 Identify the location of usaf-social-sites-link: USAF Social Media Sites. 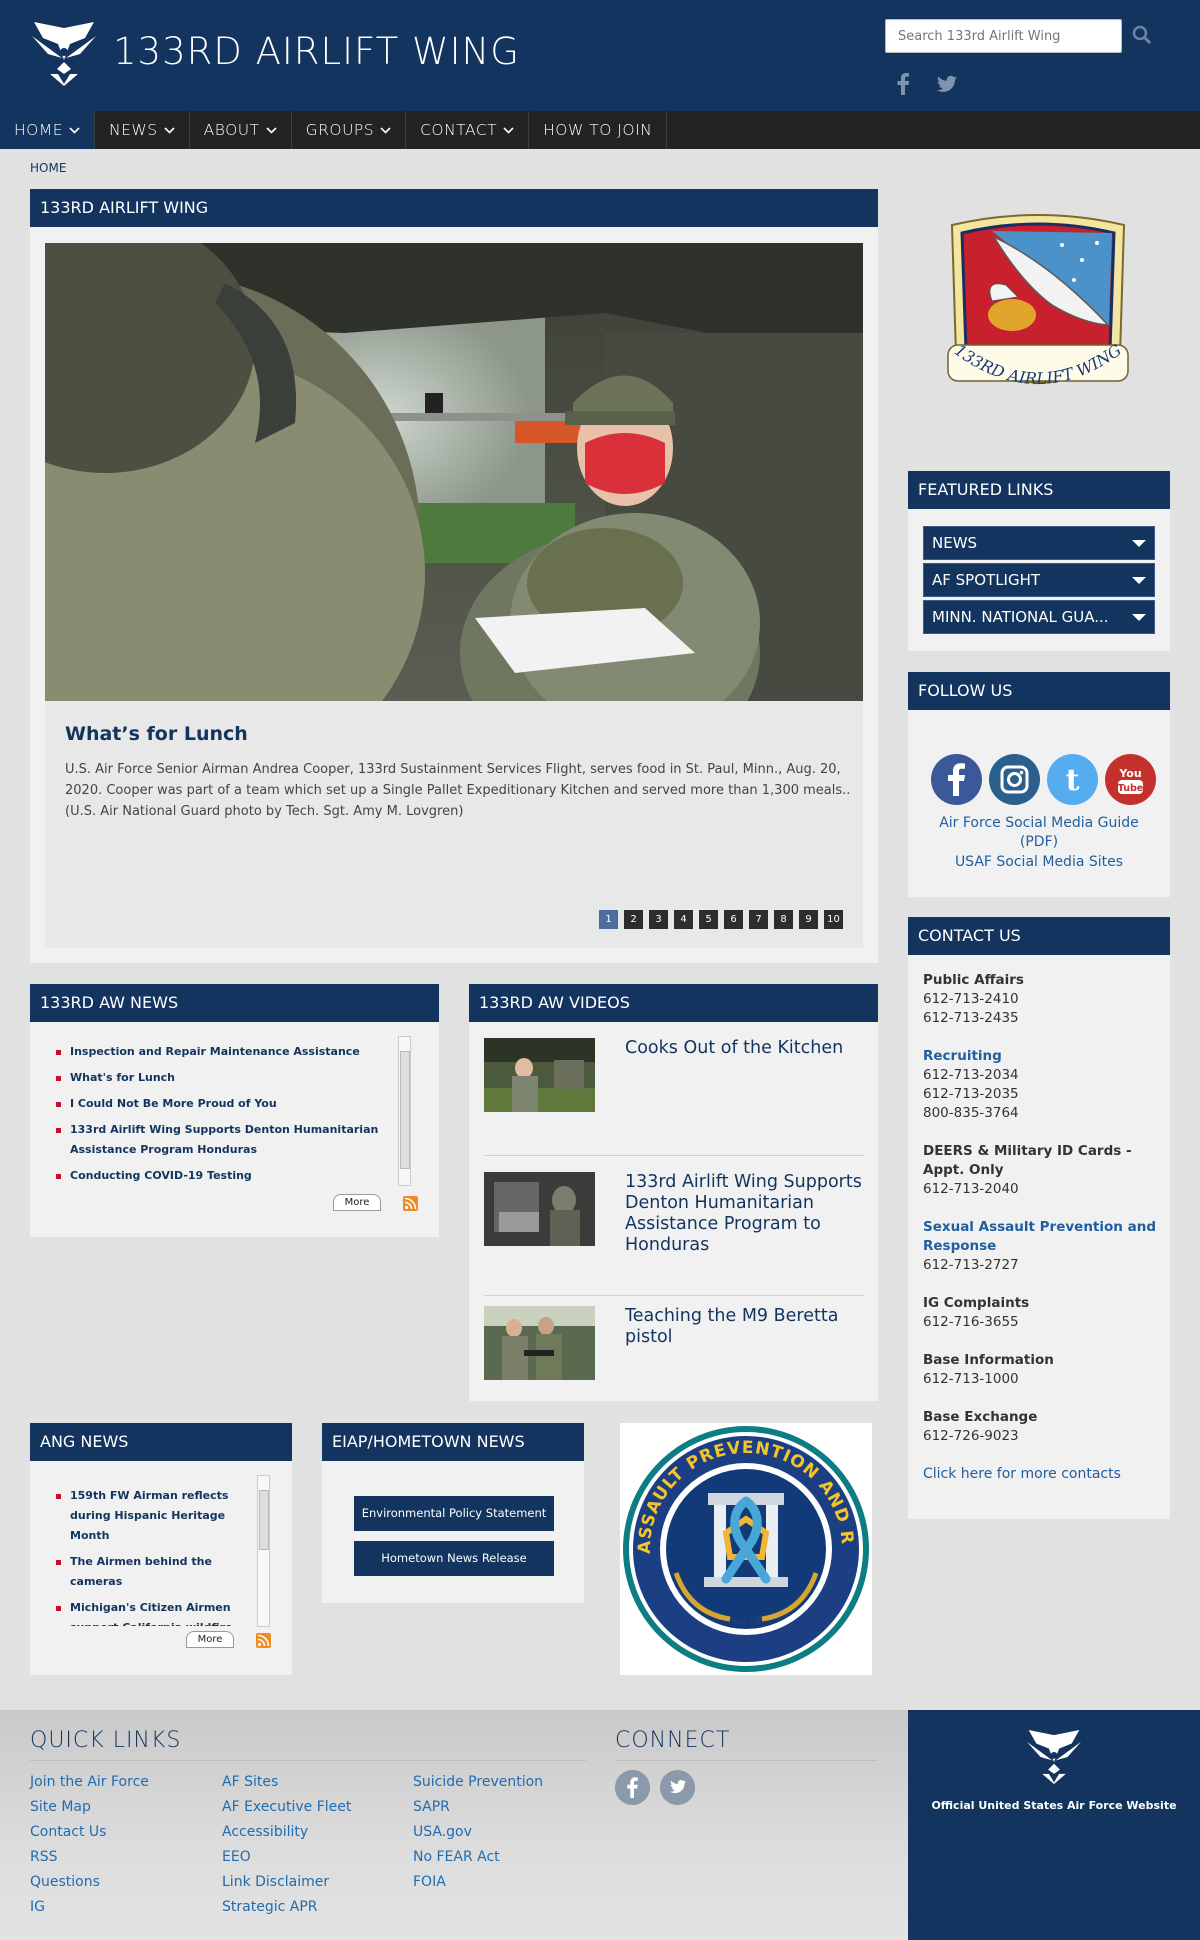
(1039, 862).